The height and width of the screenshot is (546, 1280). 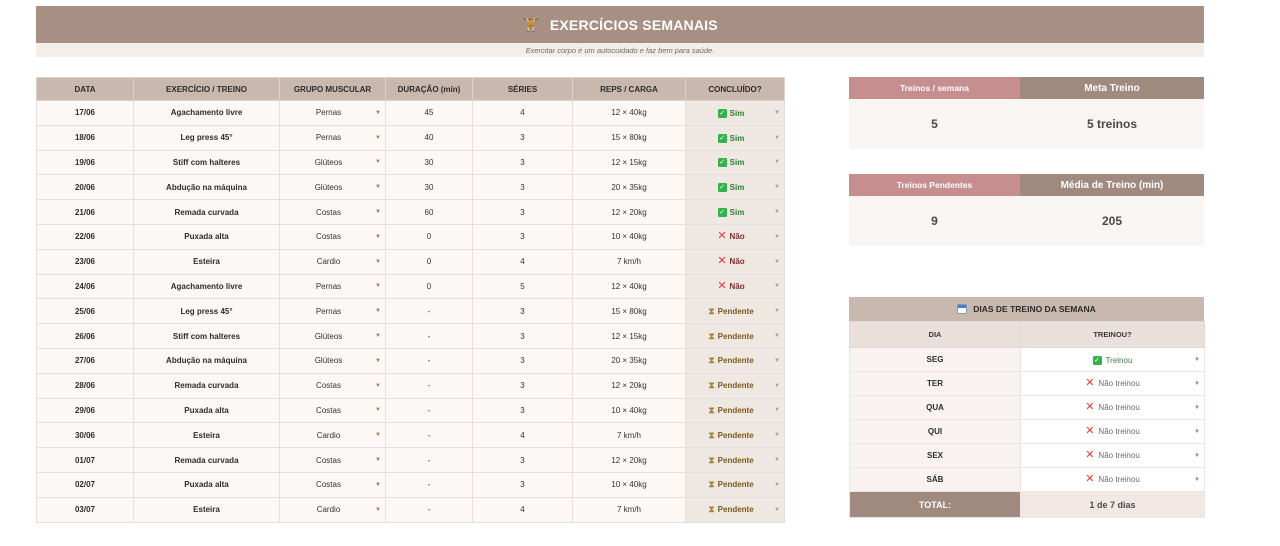 I want to click on cell-series: 3, so click(x=522, y=385).